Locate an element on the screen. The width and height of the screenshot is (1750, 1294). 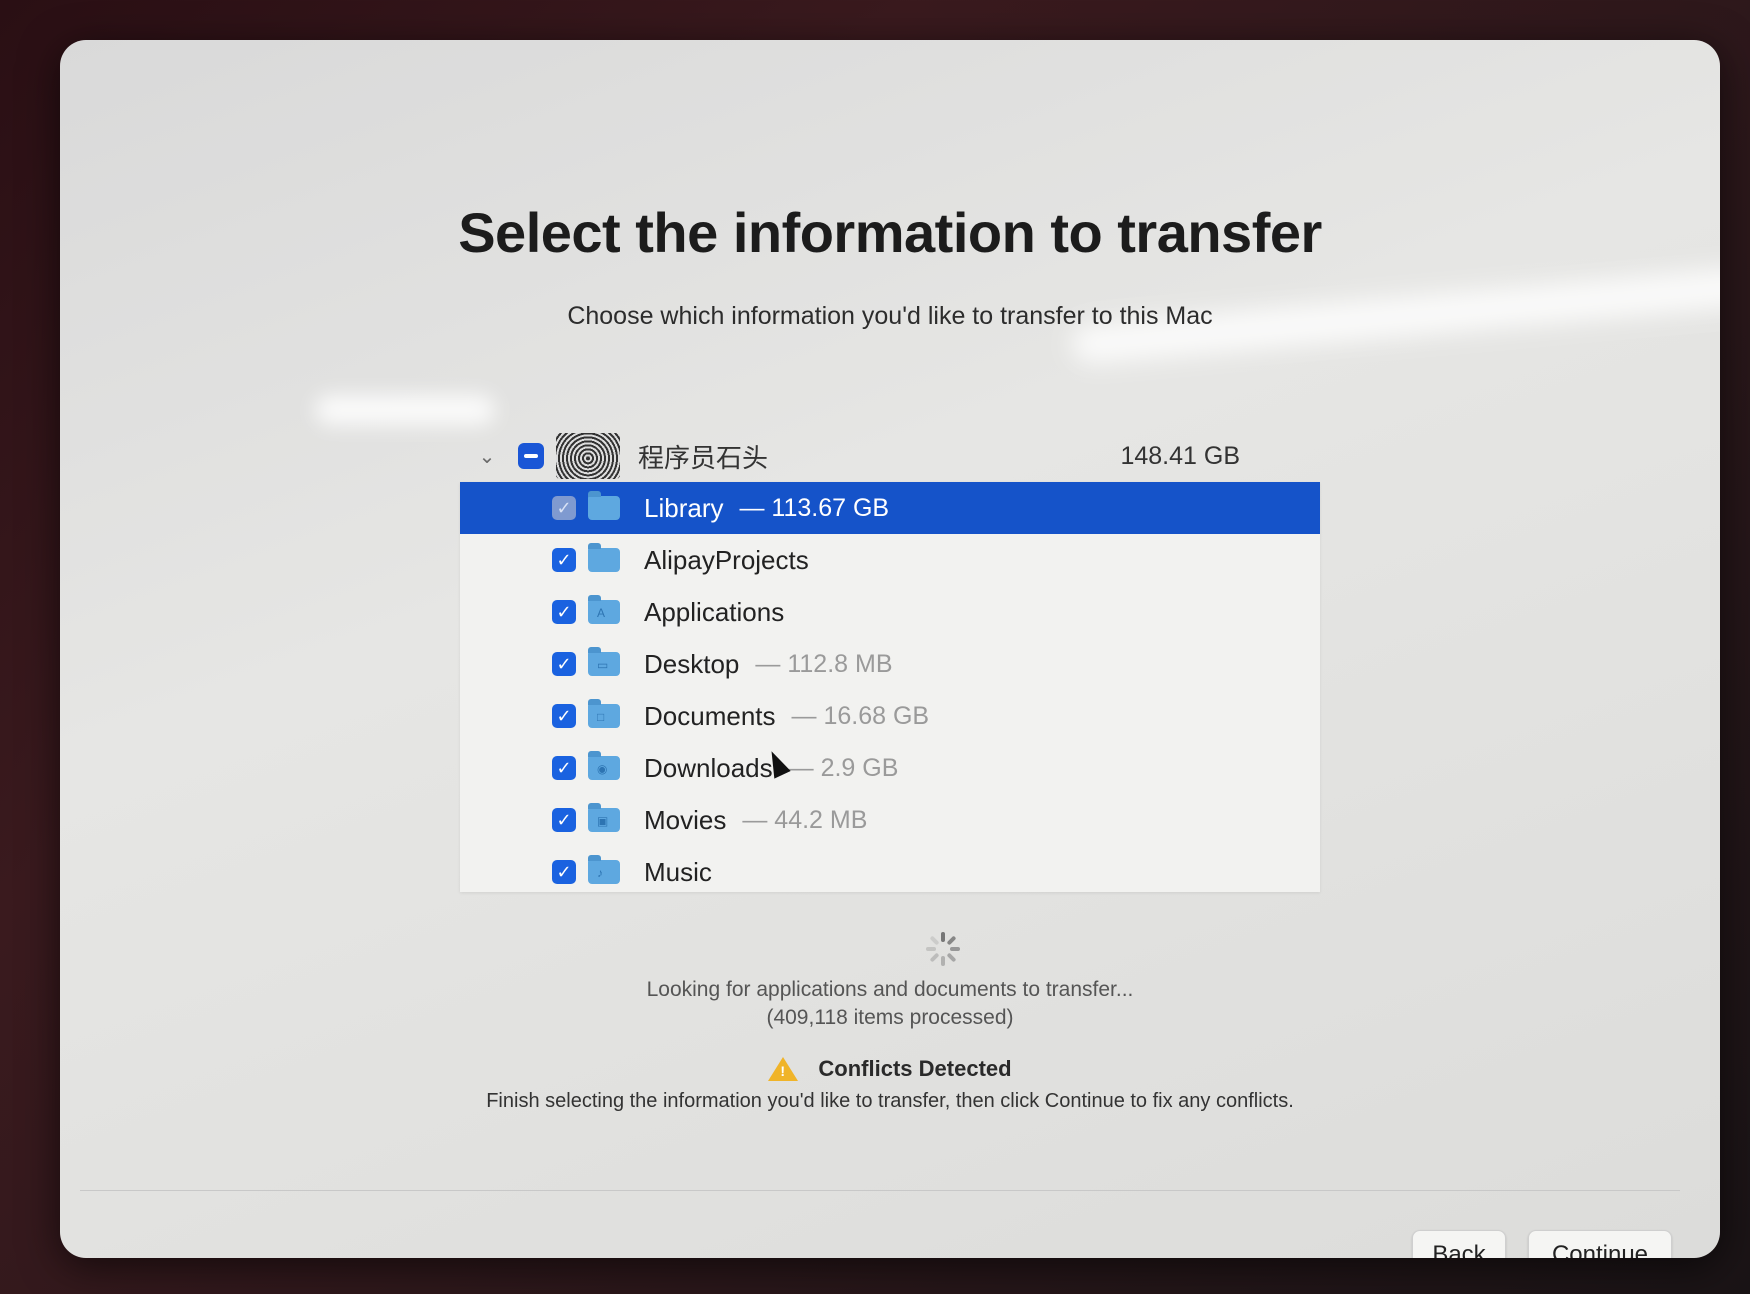
screen-glare is located at coordinates (405, 410).